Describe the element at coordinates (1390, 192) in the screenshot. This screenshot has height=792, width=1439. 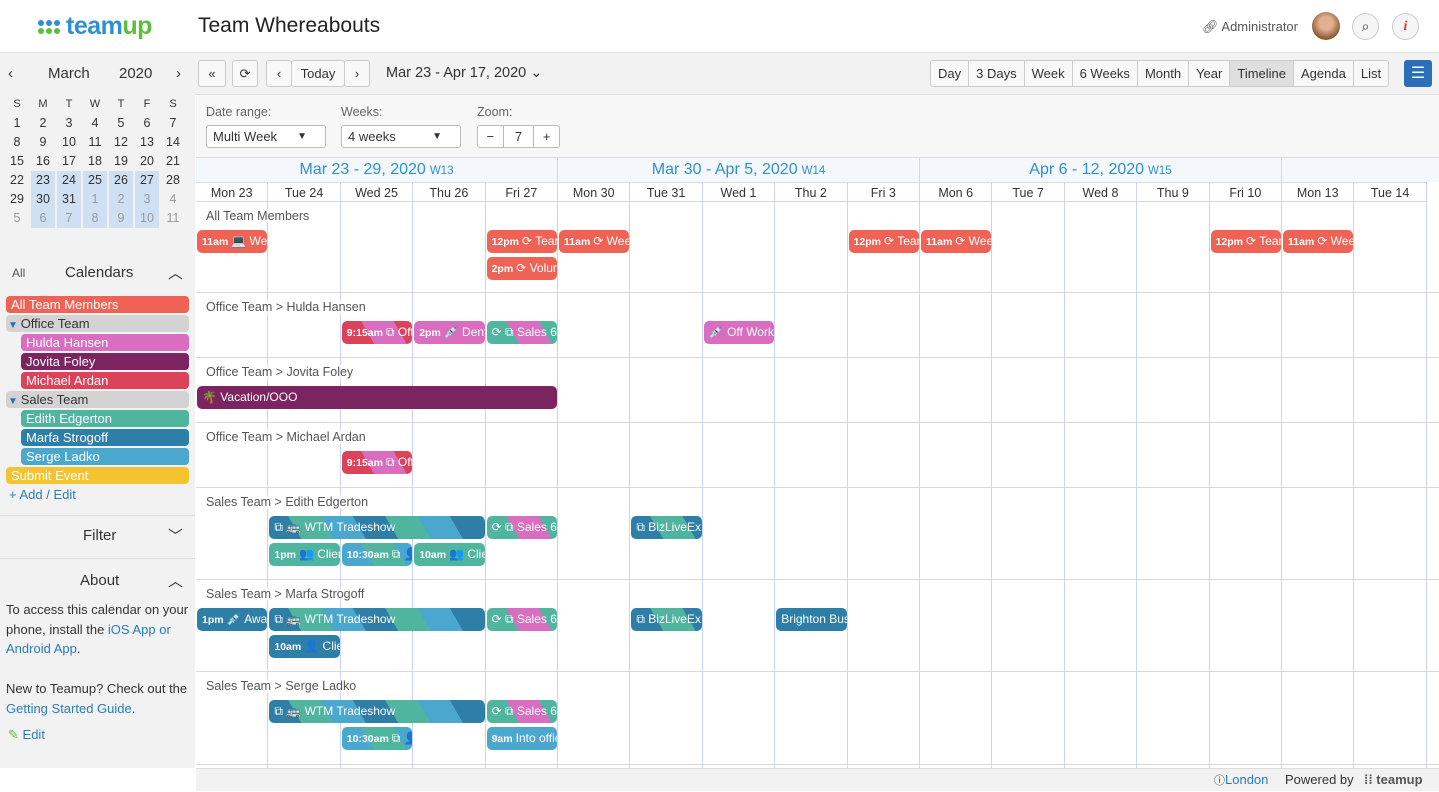
I see `day-header: Tue 14` at that location.